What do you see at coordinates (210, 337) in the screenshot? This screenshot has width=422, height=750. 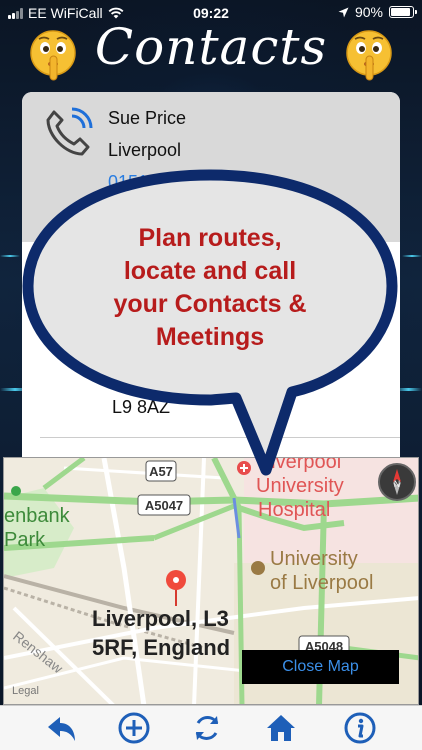 I see `promo-line-4: Meetings` at bounding box center [210, 337].